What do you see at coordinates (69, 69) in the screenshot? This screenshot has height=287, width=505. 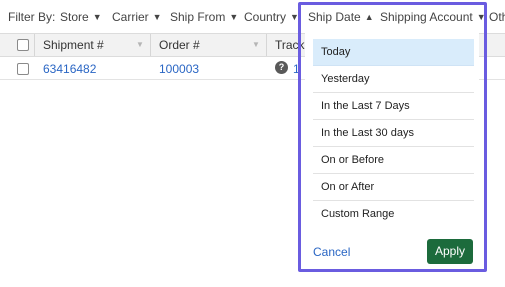 I see `shipment-link: 63416482` at bounding box center [69, 69].